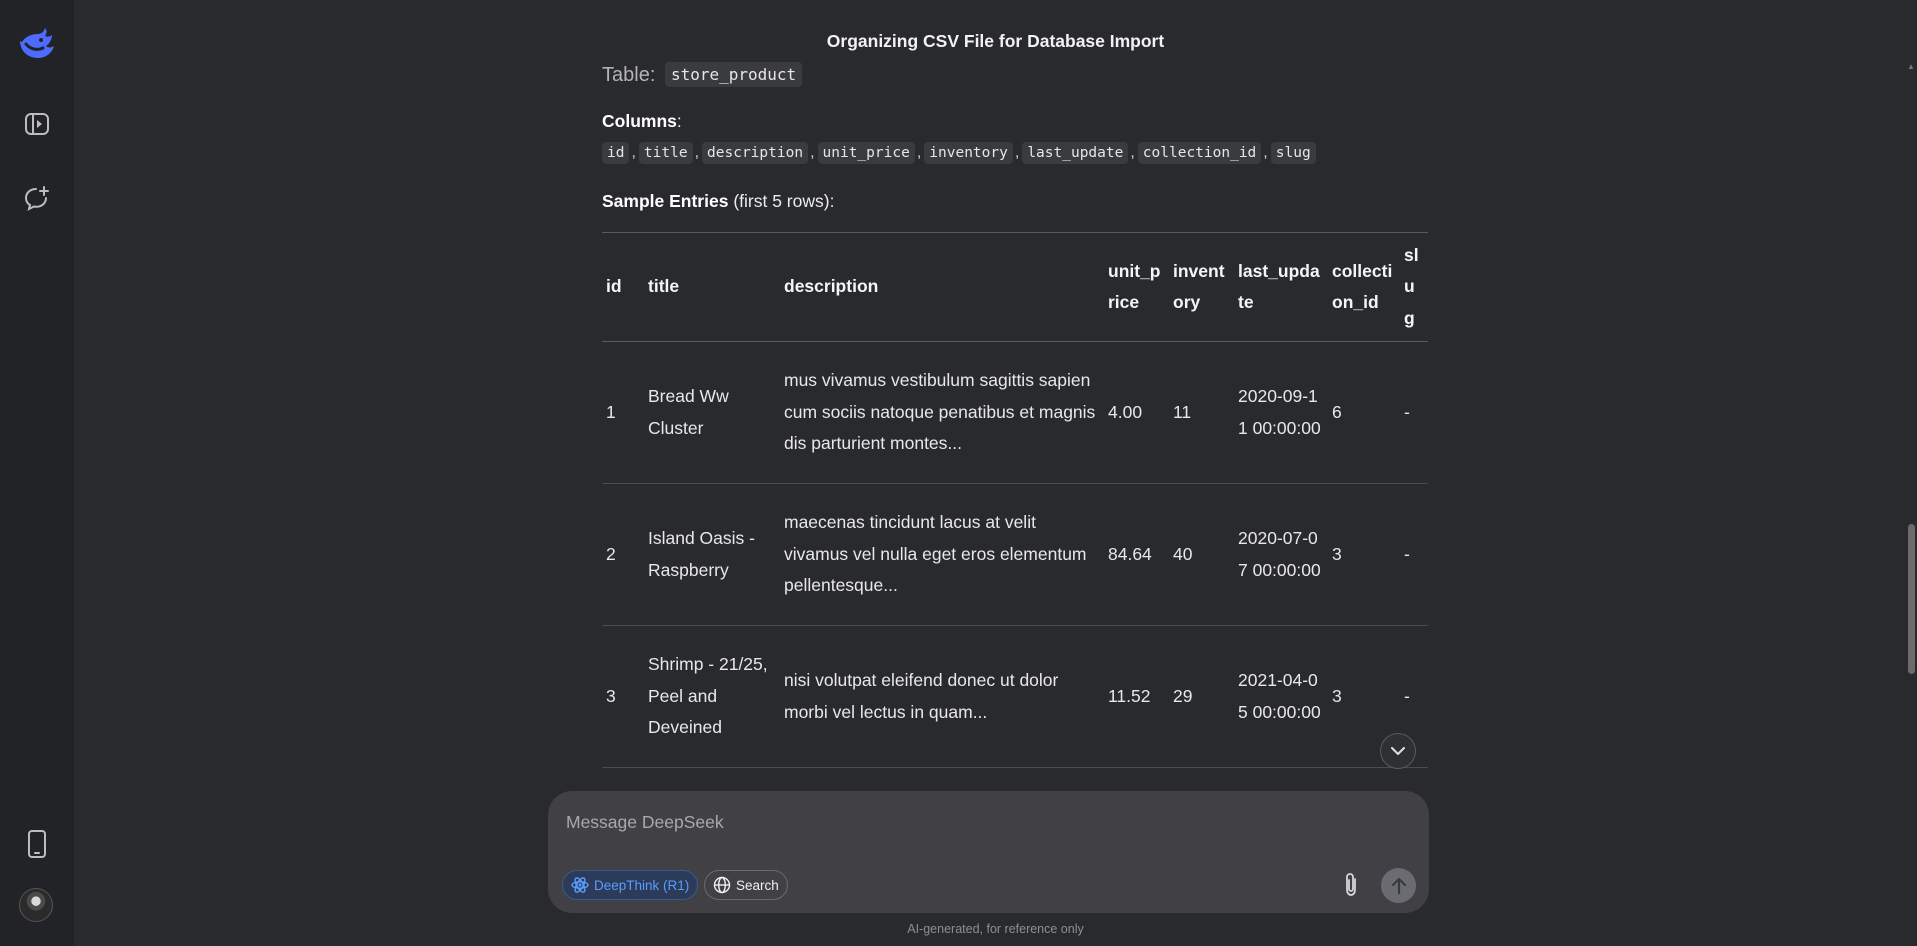 This screenshot has height=946, width=1917. I want to click on table-cell: 84.64, so click(1130, 553).